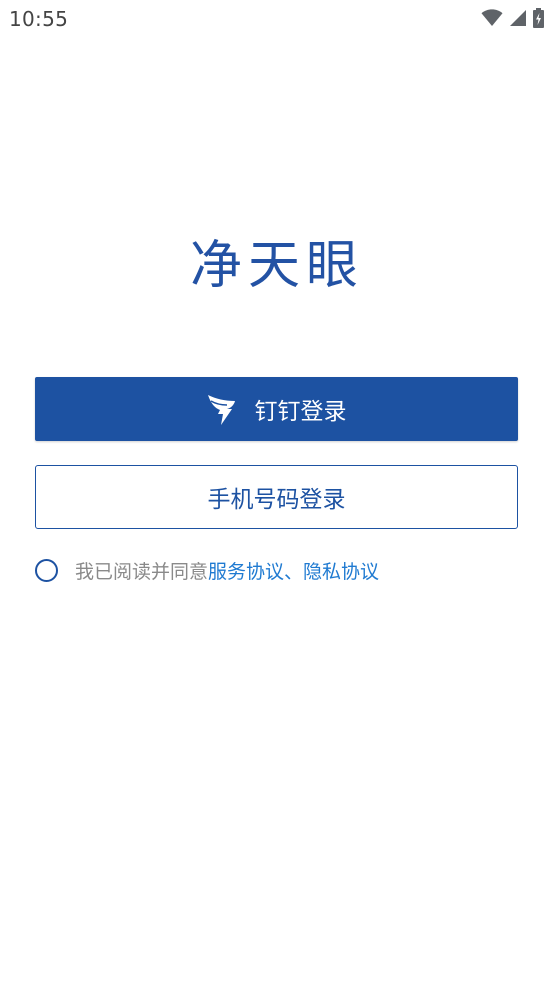 This screenshot has height=984, width=554. I want to click on status-bar: 10:55, so click(277, 19).